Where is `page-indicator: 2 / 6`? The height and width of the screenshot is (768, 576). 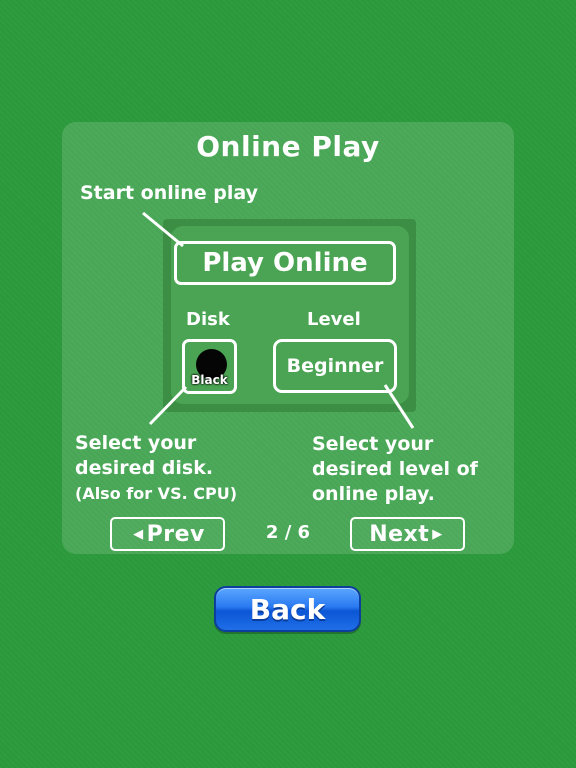
page-indicator: 2 / 6 is located at coordinates (288, 532).